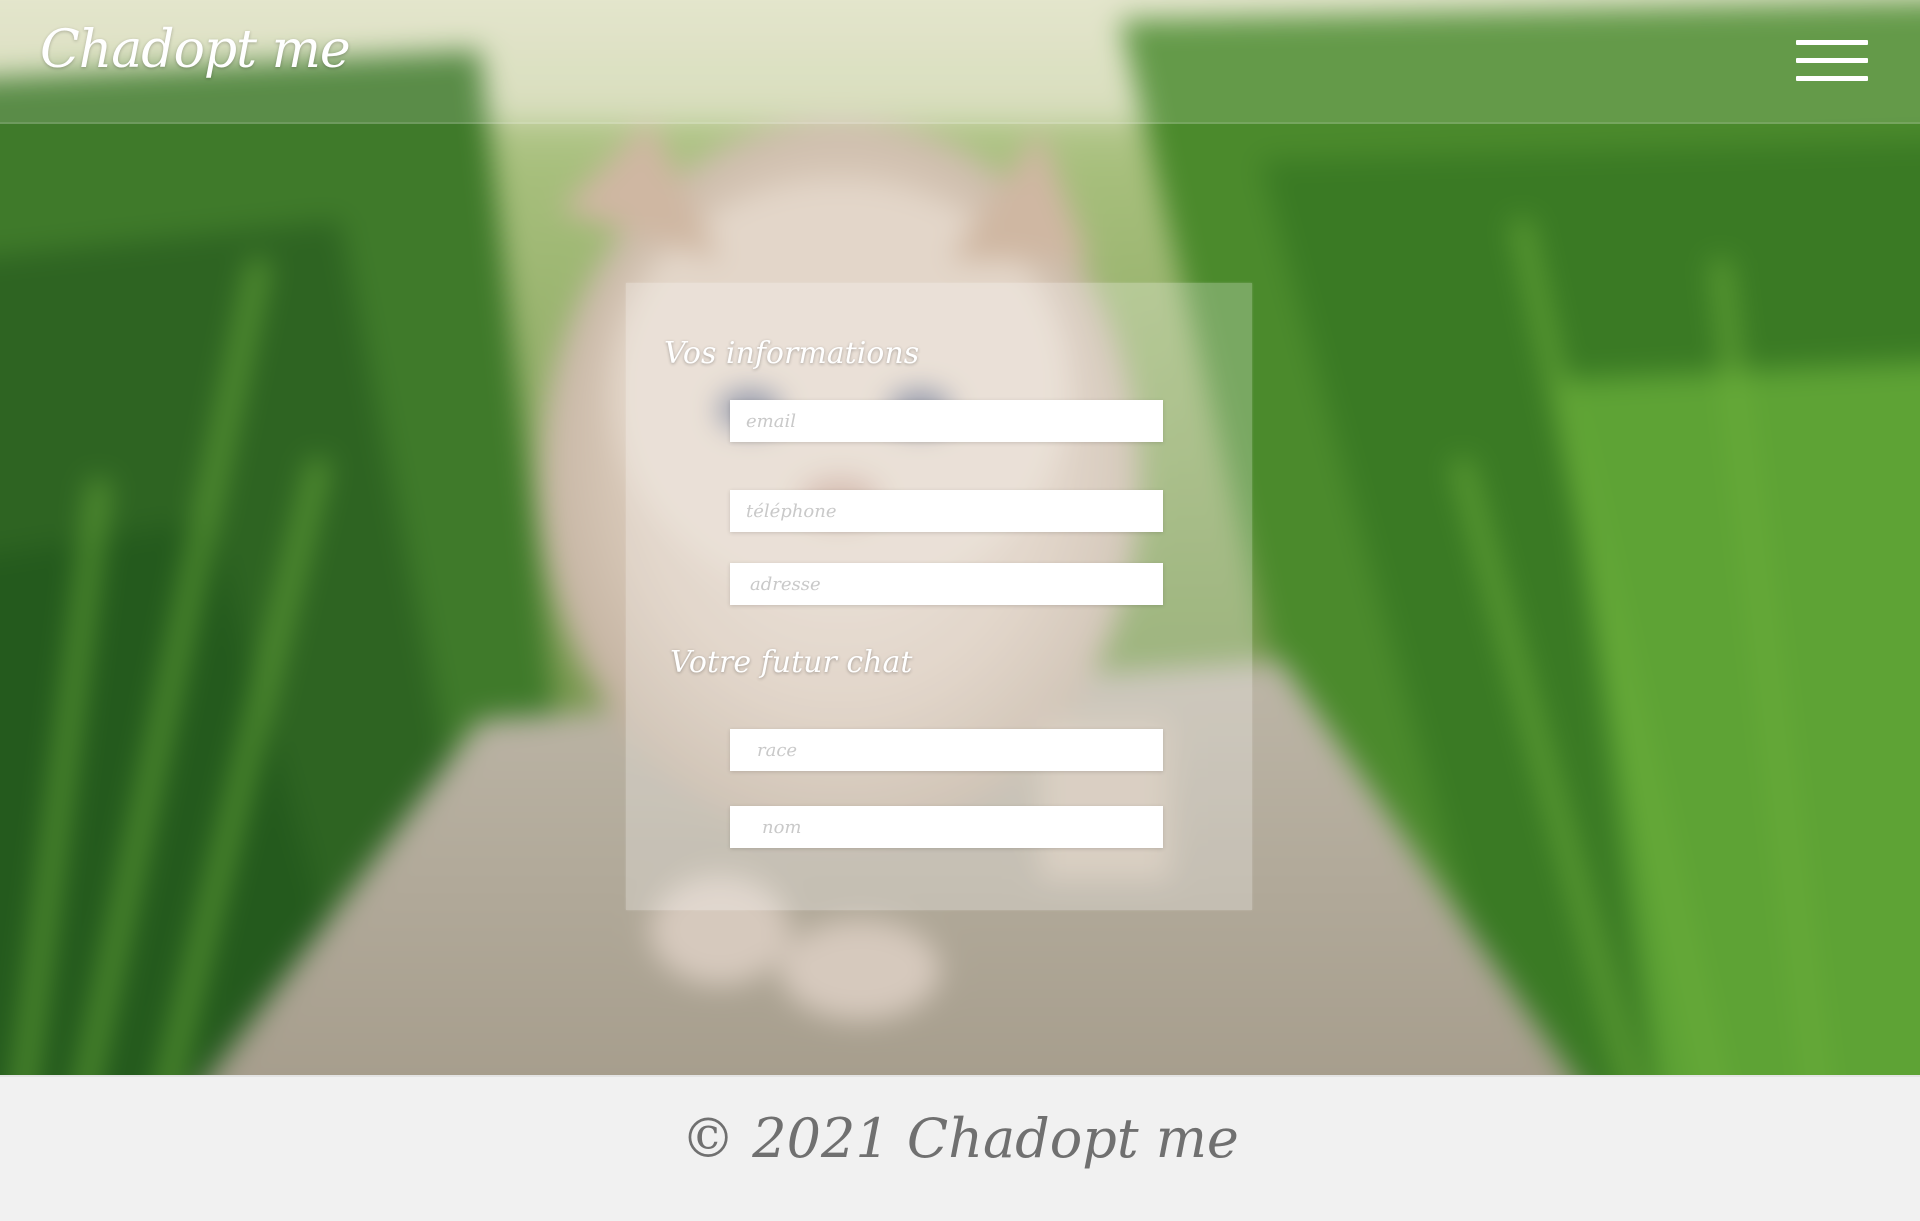 This screenshot has height=1221, width=1920. Describe the element at coordinates (792, 353) in the screenshot. I see `section-title-your-info: Vos informations` at that location.